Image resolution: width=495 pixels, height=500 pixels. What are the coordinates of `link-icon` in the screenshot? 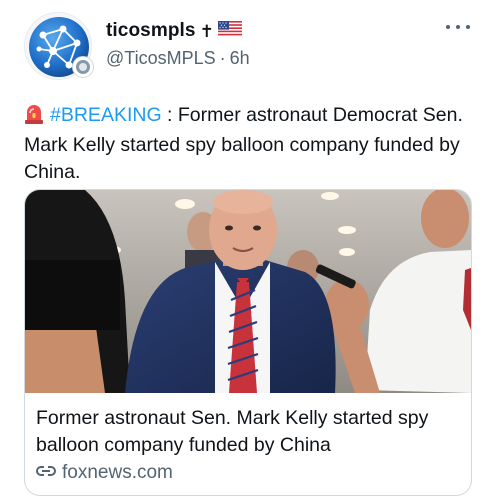 It's located at (46, 473).